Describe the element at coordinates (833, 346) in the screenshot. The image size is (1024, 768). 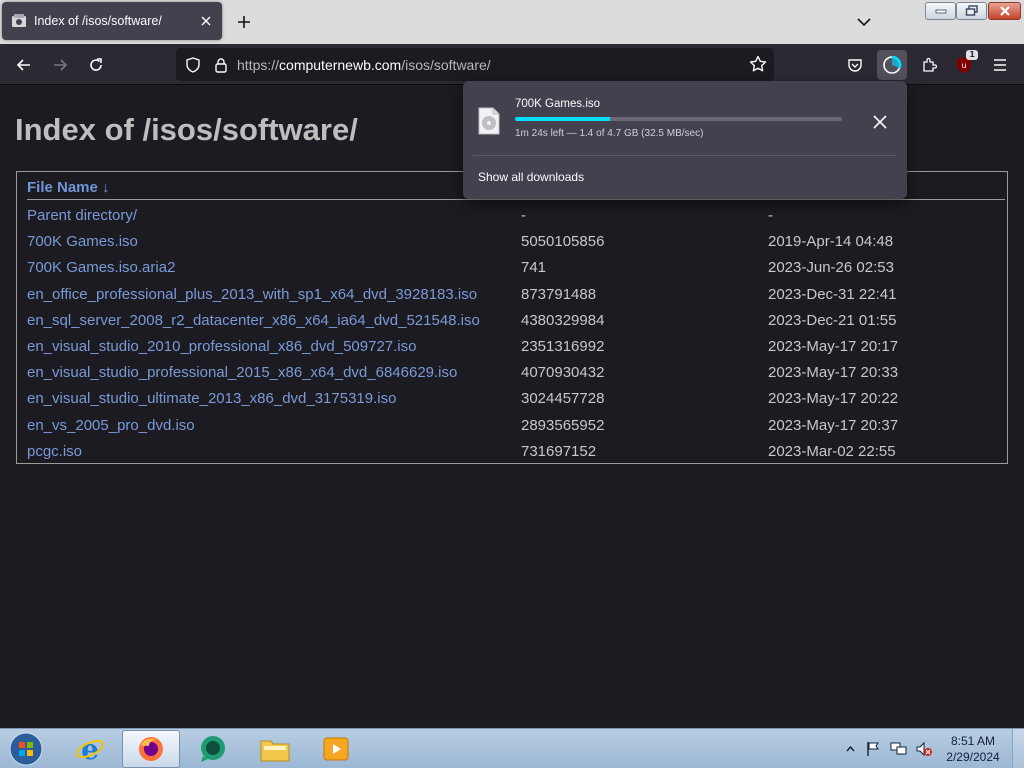
I see `file-date: 2023-May-17 20:17` at that location.